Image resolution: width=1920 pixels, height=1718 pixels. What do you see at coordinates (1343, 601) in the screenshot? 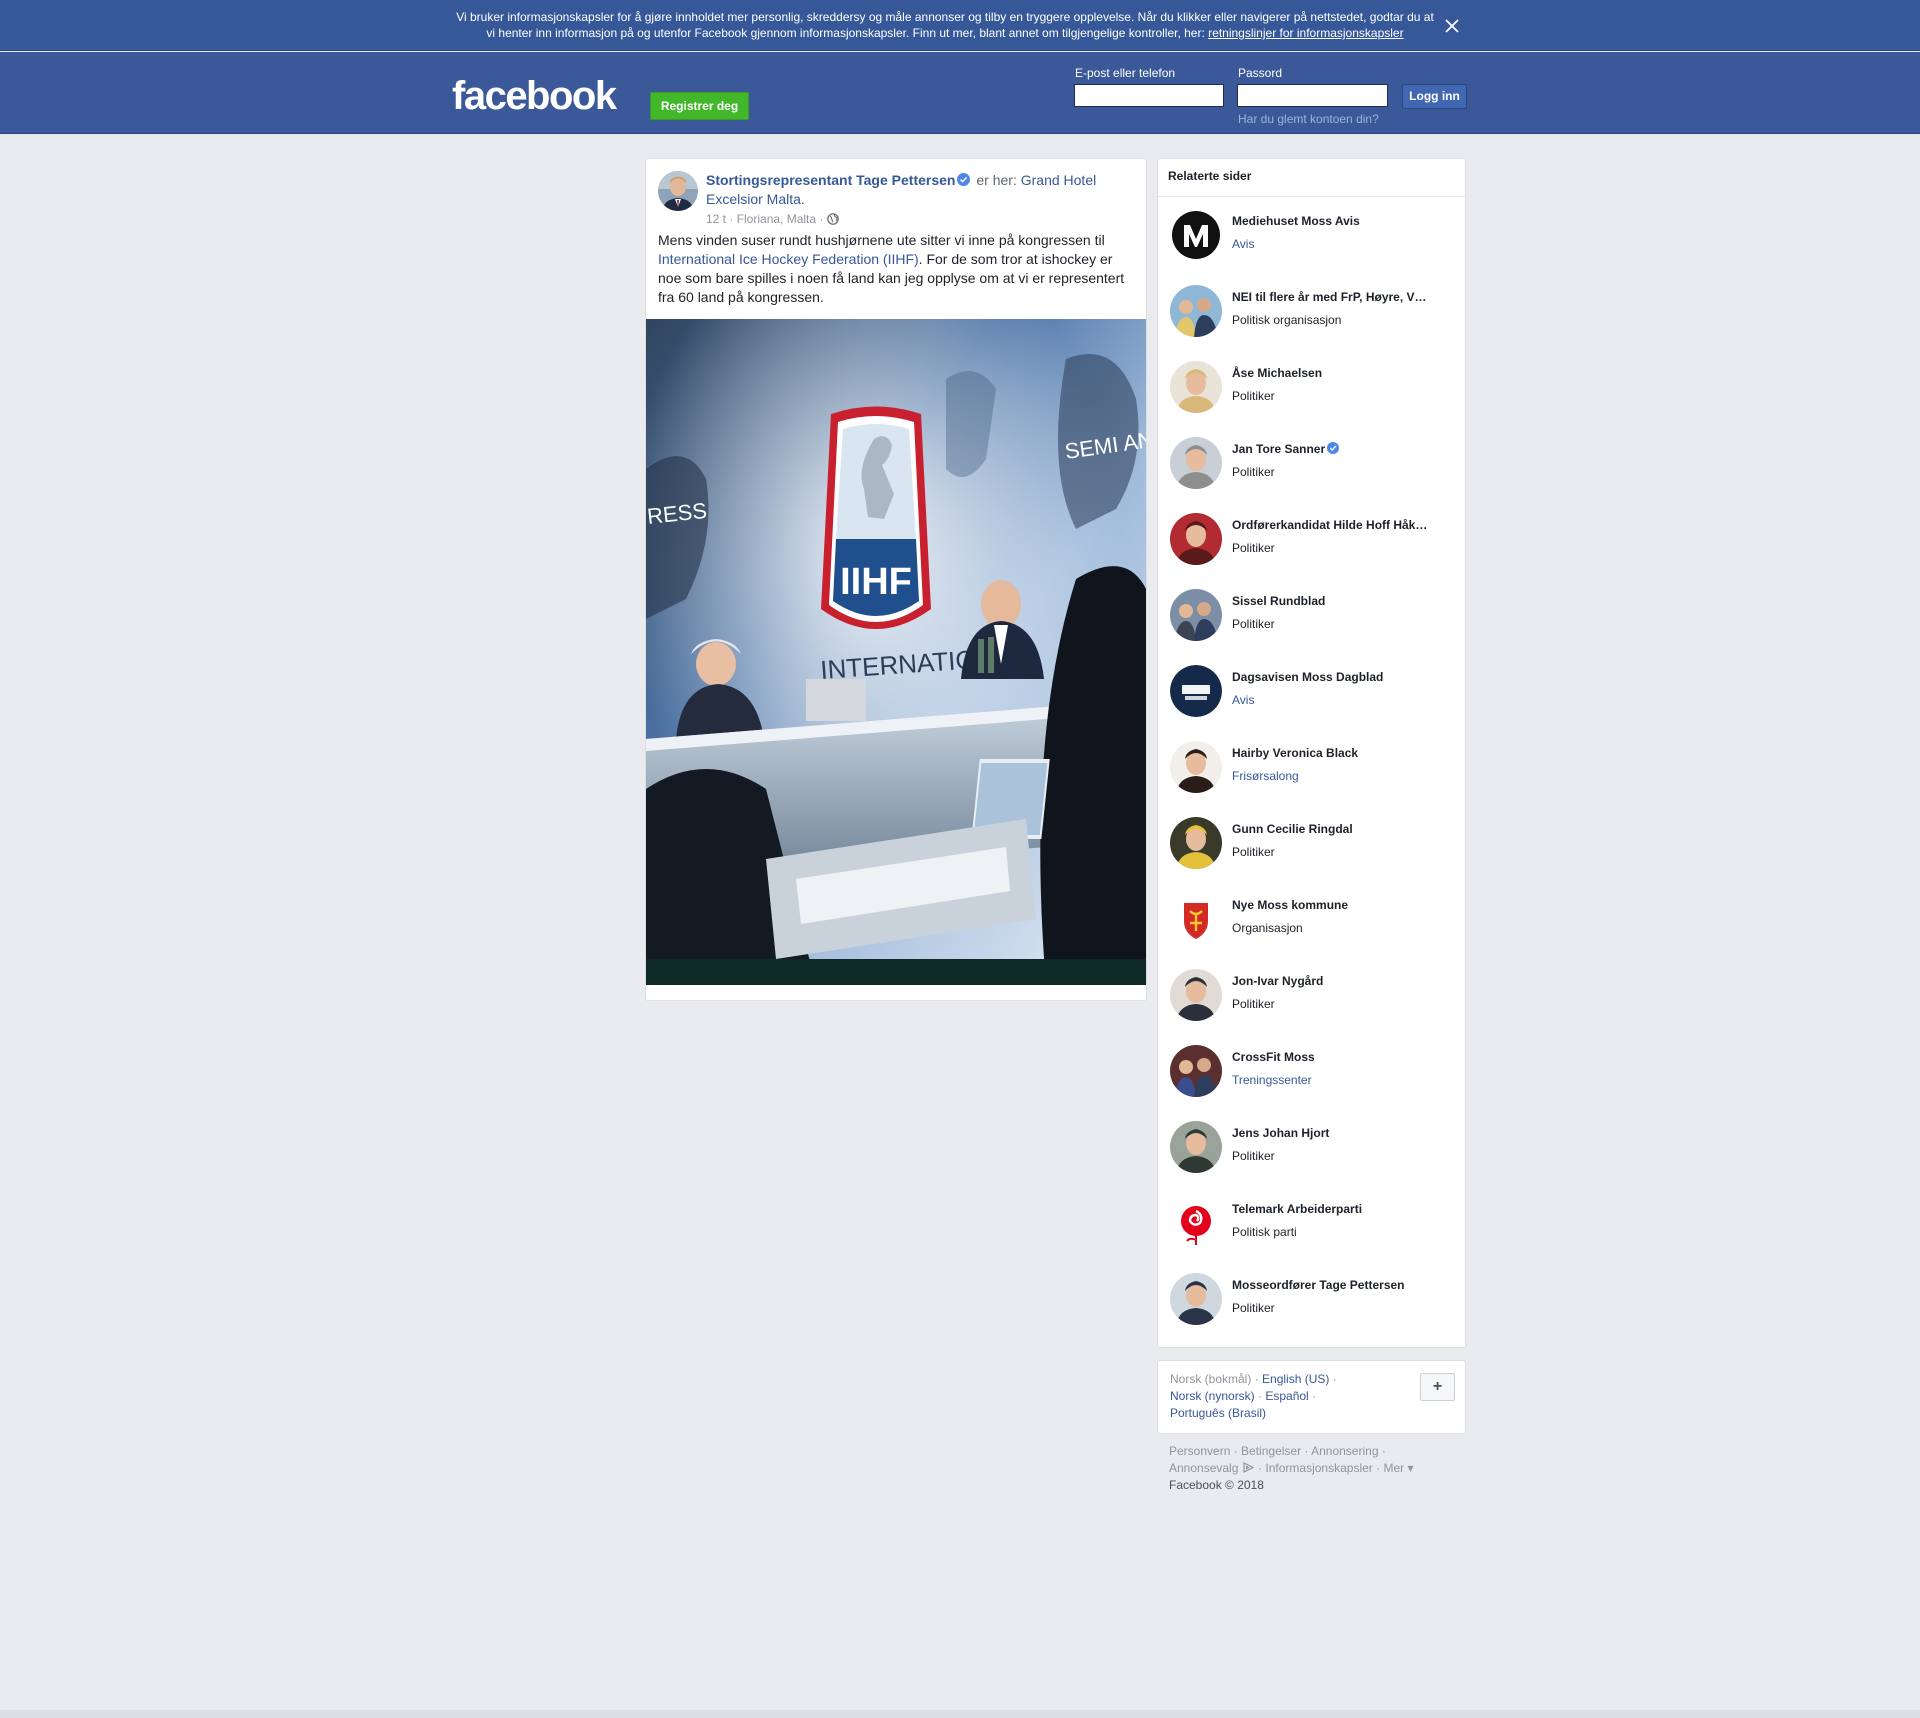
I see `related-page-name: Sissel Rundblad` at bounding box center [1343, 601].